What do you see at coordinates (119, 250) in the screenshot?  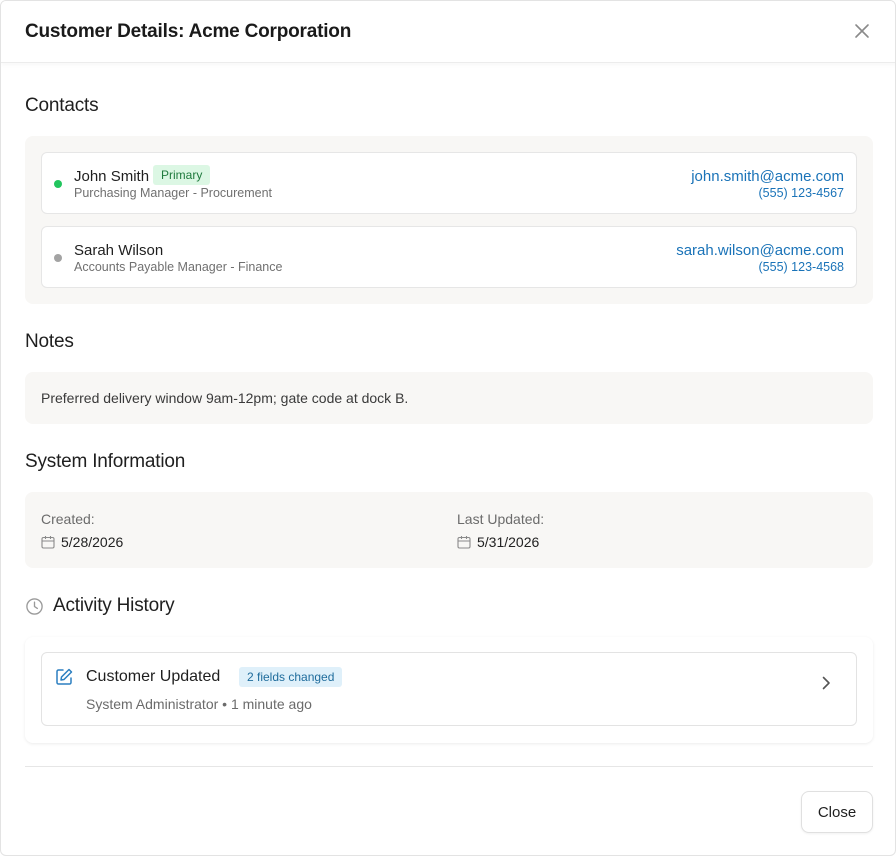 I see `contact-name: Sarah Wilson` at bounding box center [119, 250].